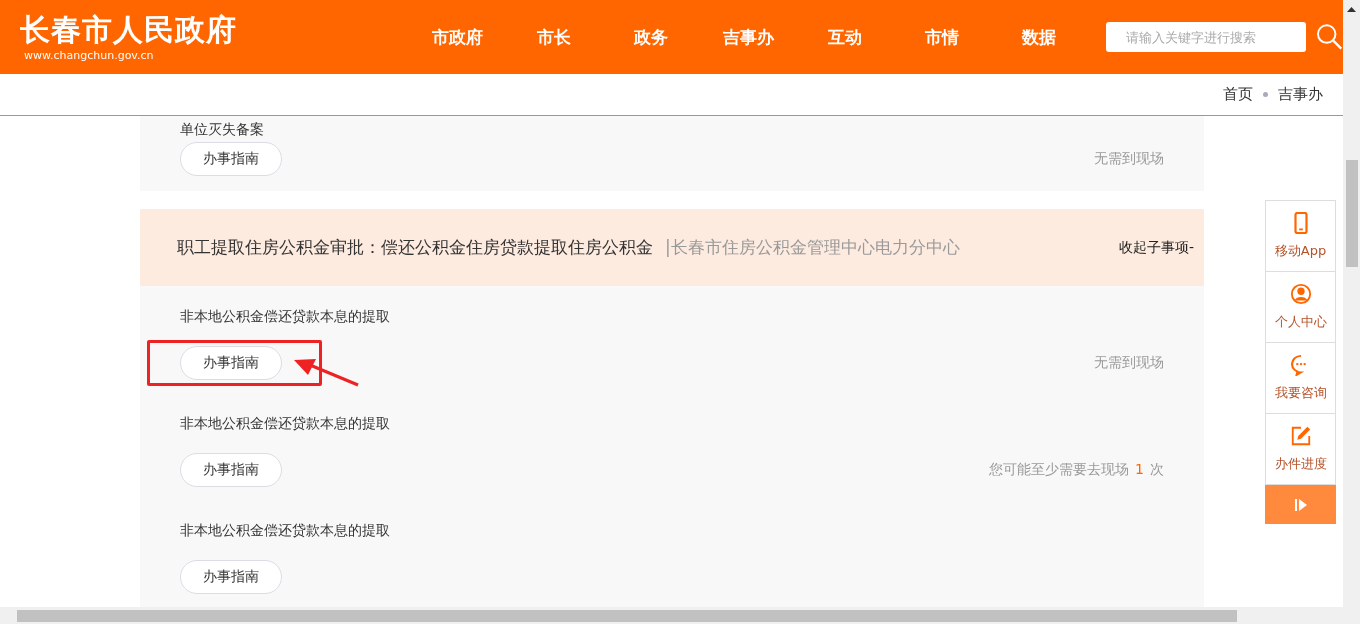 The image size is (1360, 624). Describe the element at coordinates (1351, 9) in the screenshot. I see `scroll-up-icon` at that location.